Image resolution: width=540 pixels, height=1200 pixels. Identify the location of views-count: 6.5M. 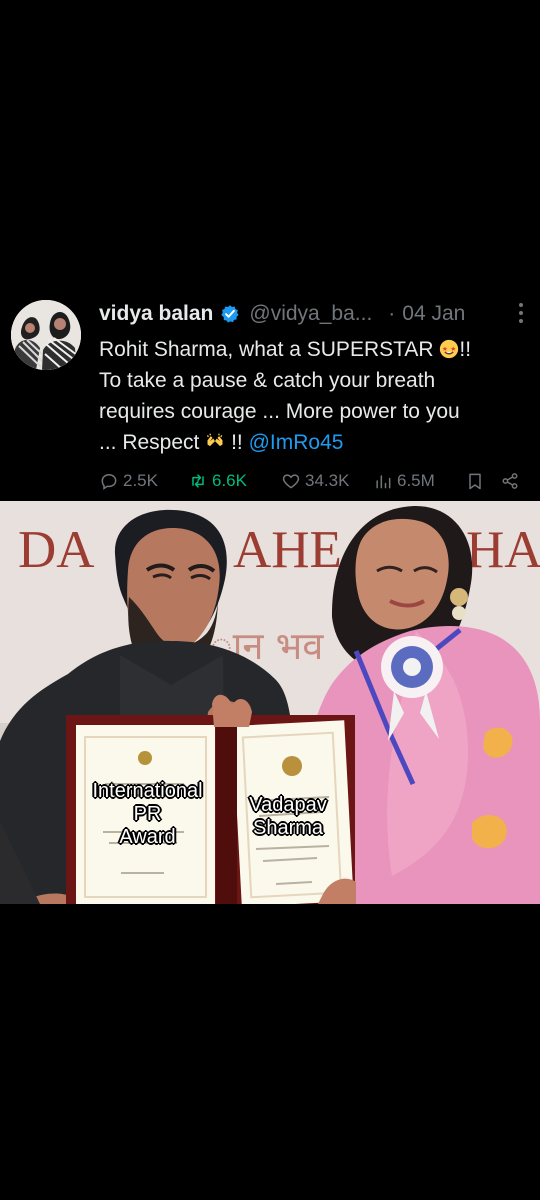
(416, 480).